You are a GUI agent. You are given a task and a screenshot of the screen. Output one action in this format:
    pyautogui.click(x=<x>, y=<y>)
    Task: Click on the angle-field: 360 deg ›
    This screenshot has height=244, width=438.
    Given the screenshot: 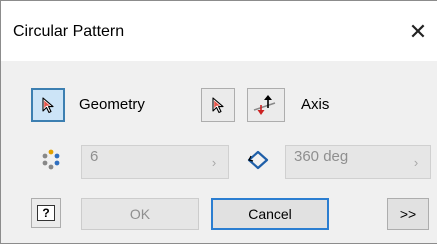 What is the action you would take?
    pyautogui.click(x=358, y=162)
    